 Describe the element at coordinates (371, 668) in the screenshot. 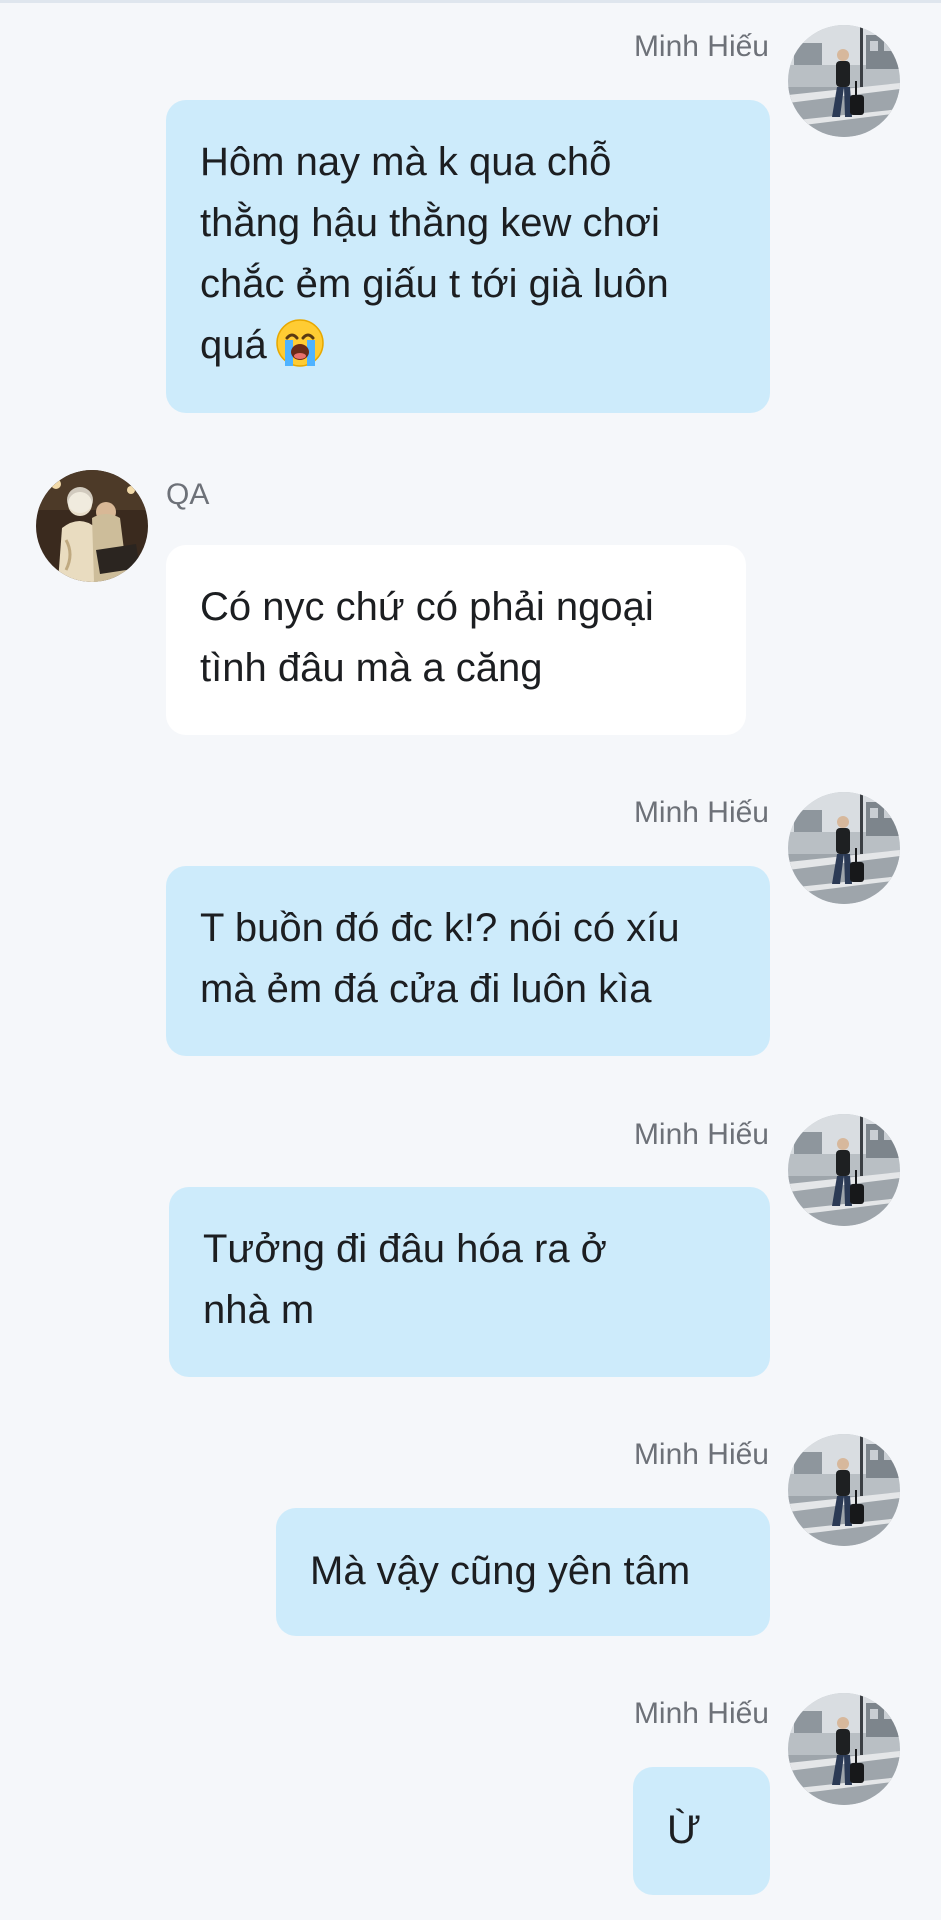

I see `message-line: tình đâu mà a căng` at that location.